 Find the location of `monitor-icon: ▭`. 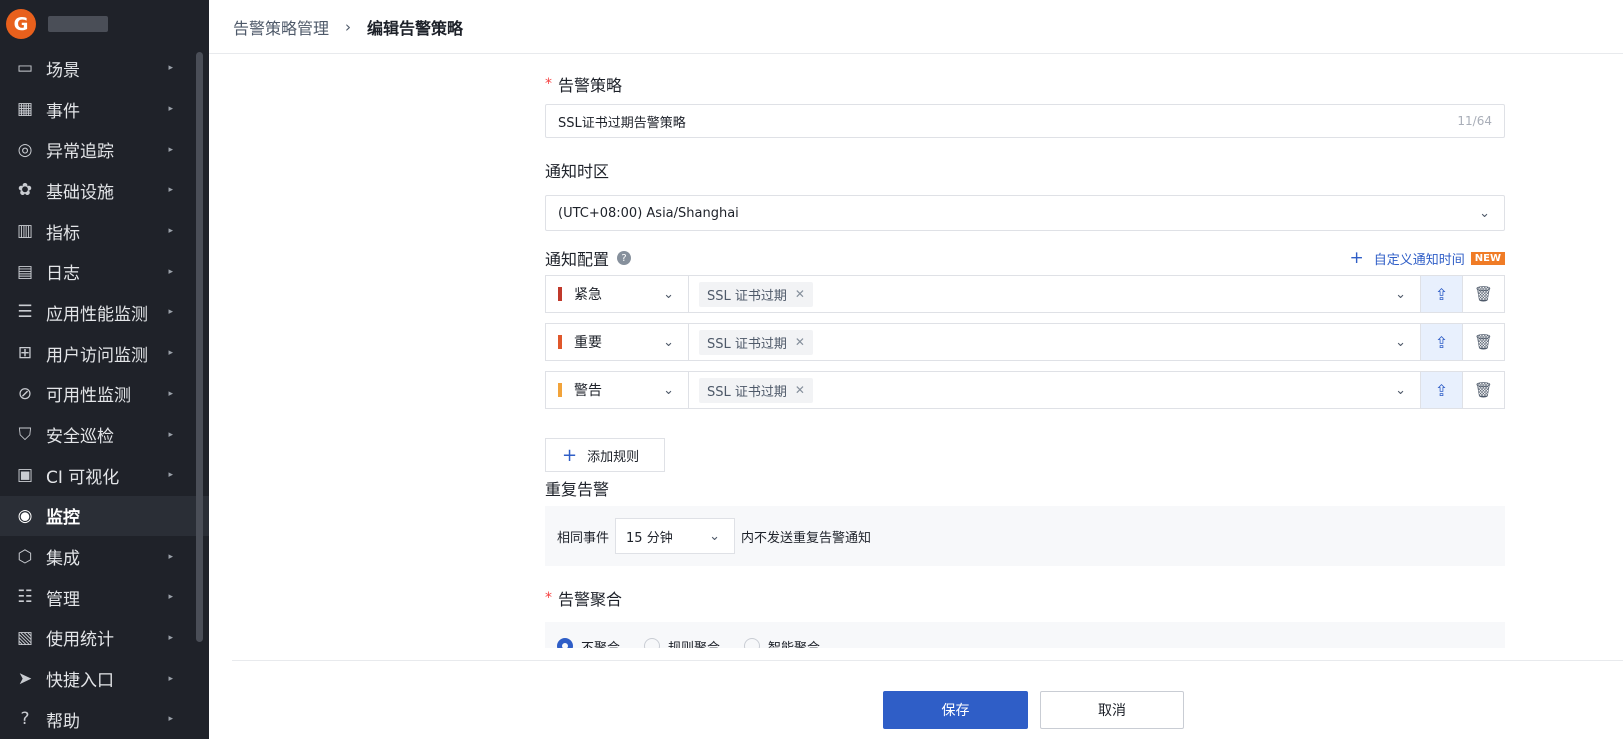

monitor-icon: ▭ is located at coordinates (25, 68).